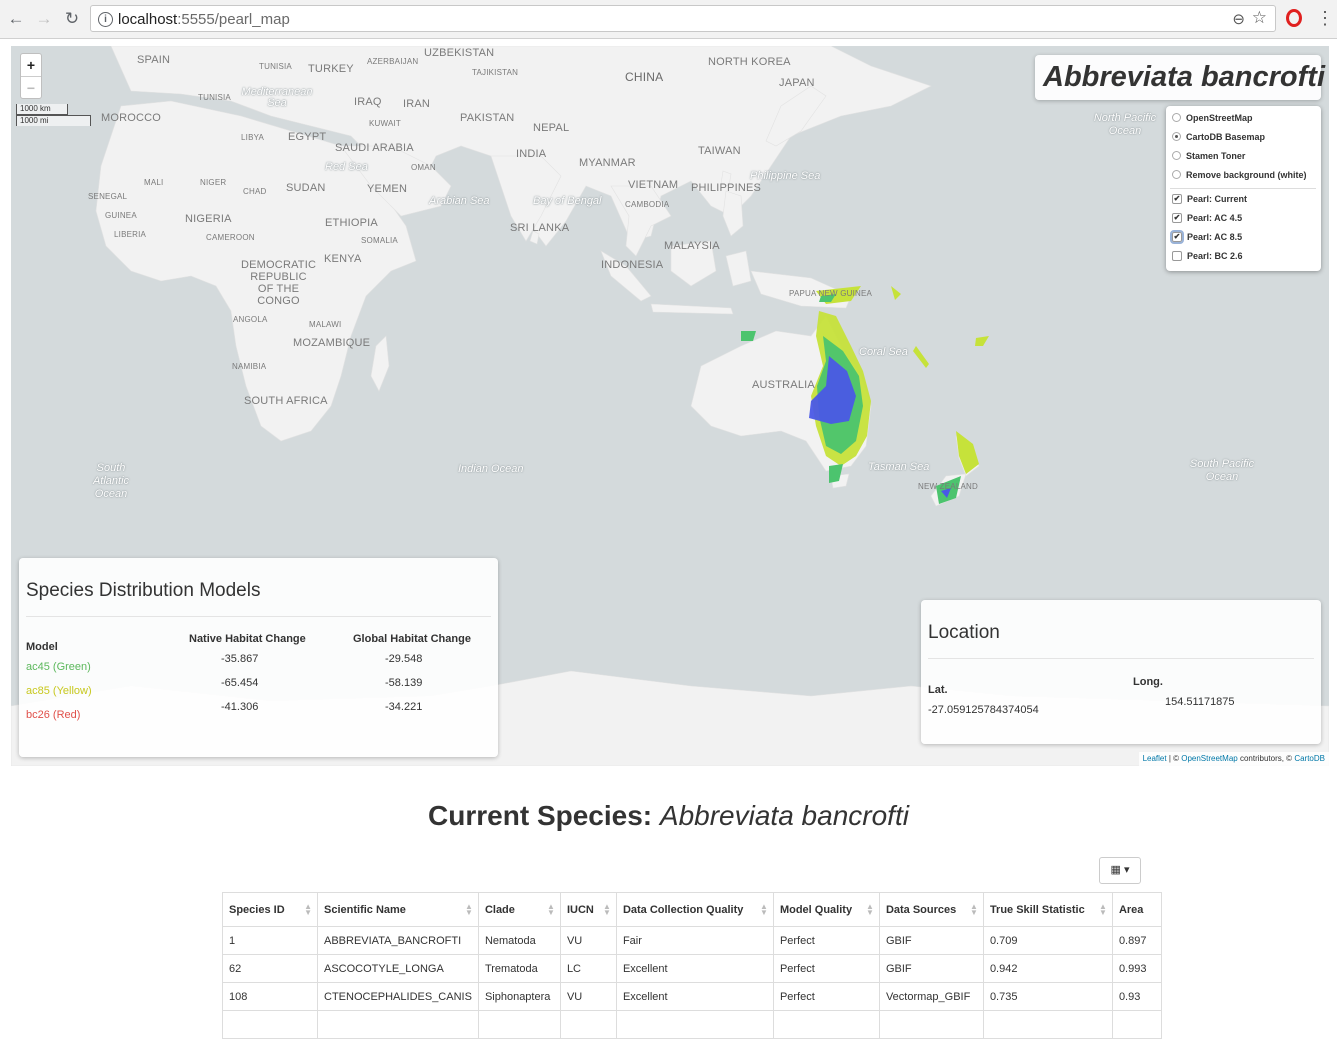 This screenshot has width=1337, height=1039. Describe the element at coordinates (519, 909) in the screenshot. I see `column-header: Clade ▲ ▼` at that location.